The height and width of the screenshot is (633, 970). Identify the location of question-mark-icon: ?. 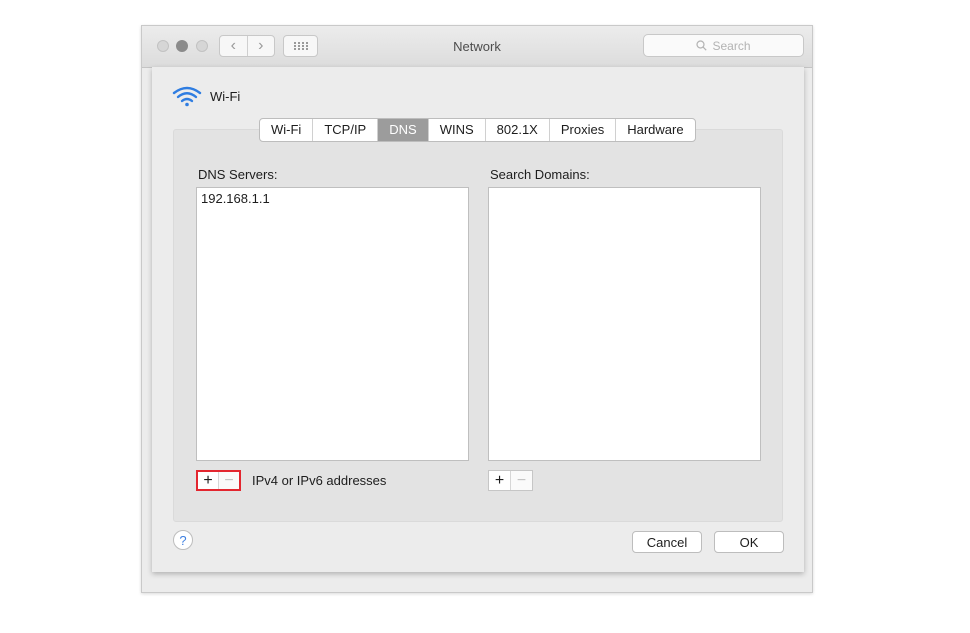
(183, 540).